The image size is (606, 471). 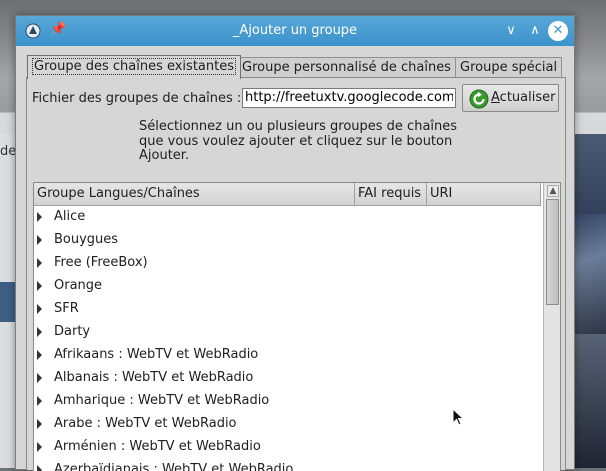 I want to click on background-window-left: de, so click(x=8, y=301).